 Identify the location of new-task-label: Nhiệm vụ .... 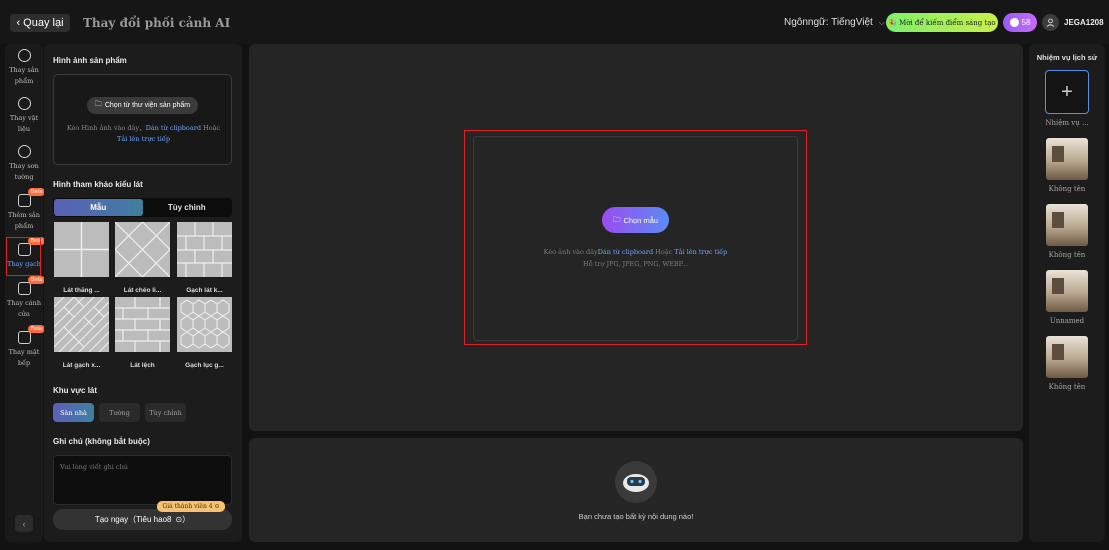
(1067, 123).